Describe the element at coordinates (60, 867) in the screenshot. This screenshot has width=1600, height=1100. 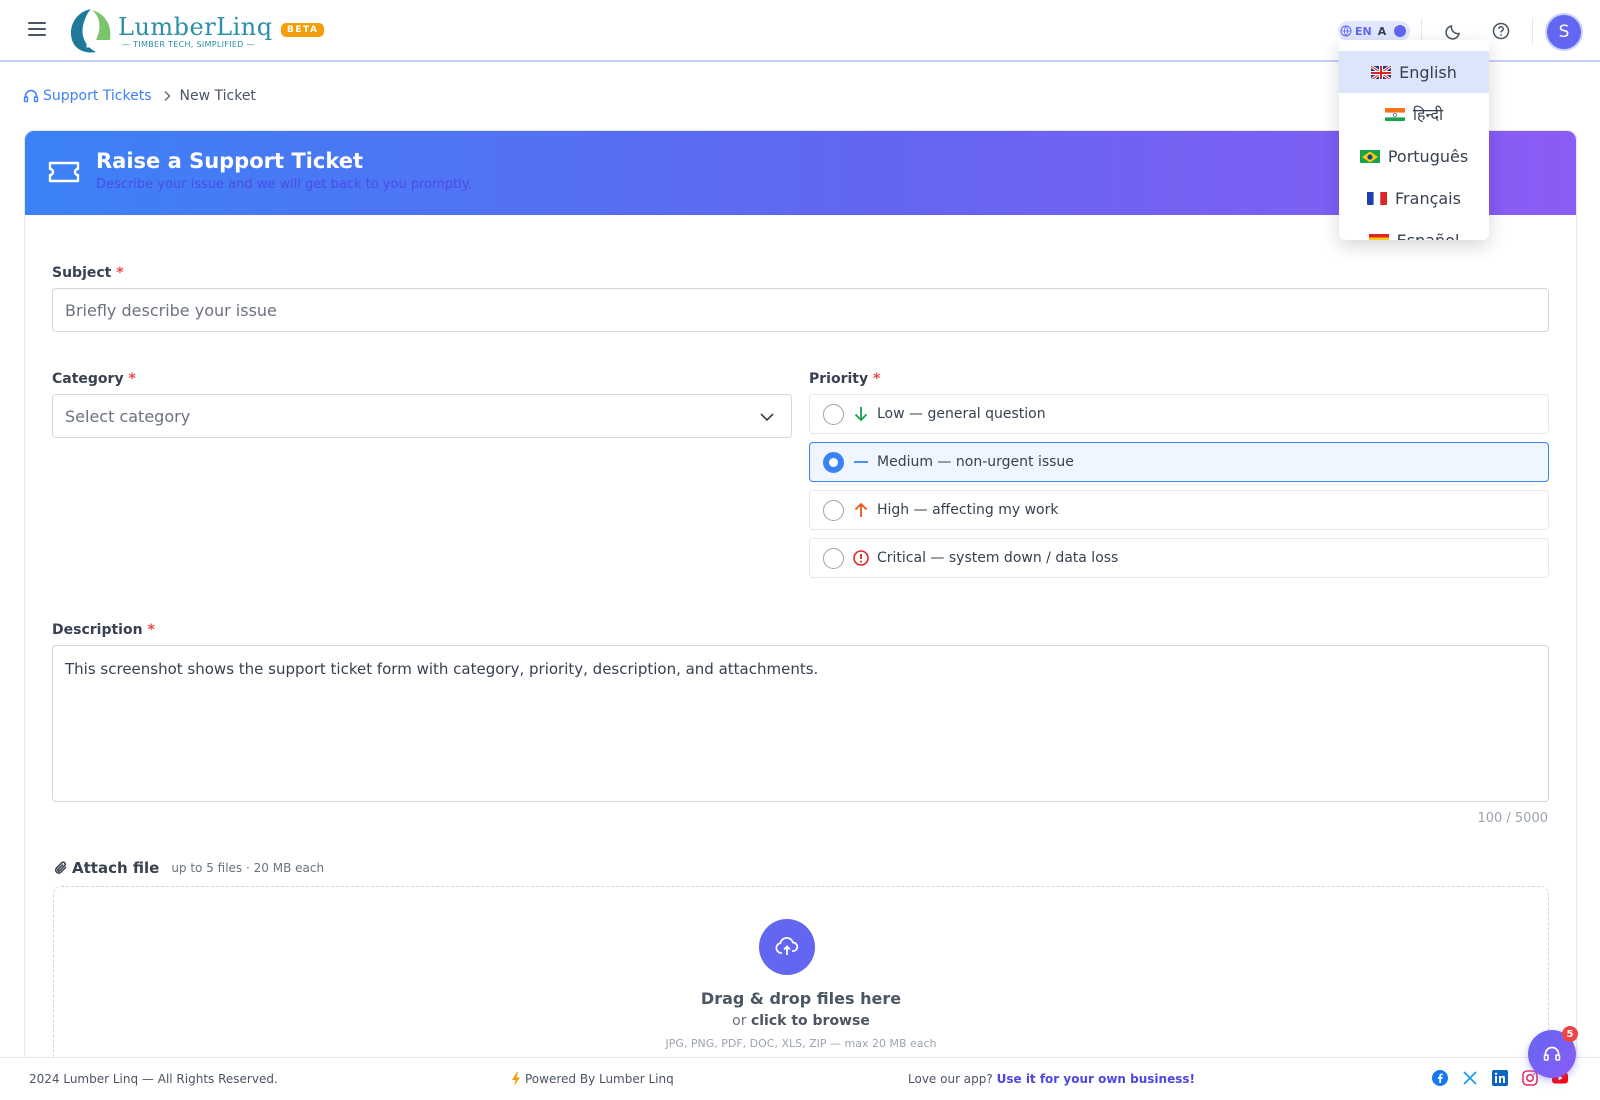
I see `paperclip-icon` at that location.